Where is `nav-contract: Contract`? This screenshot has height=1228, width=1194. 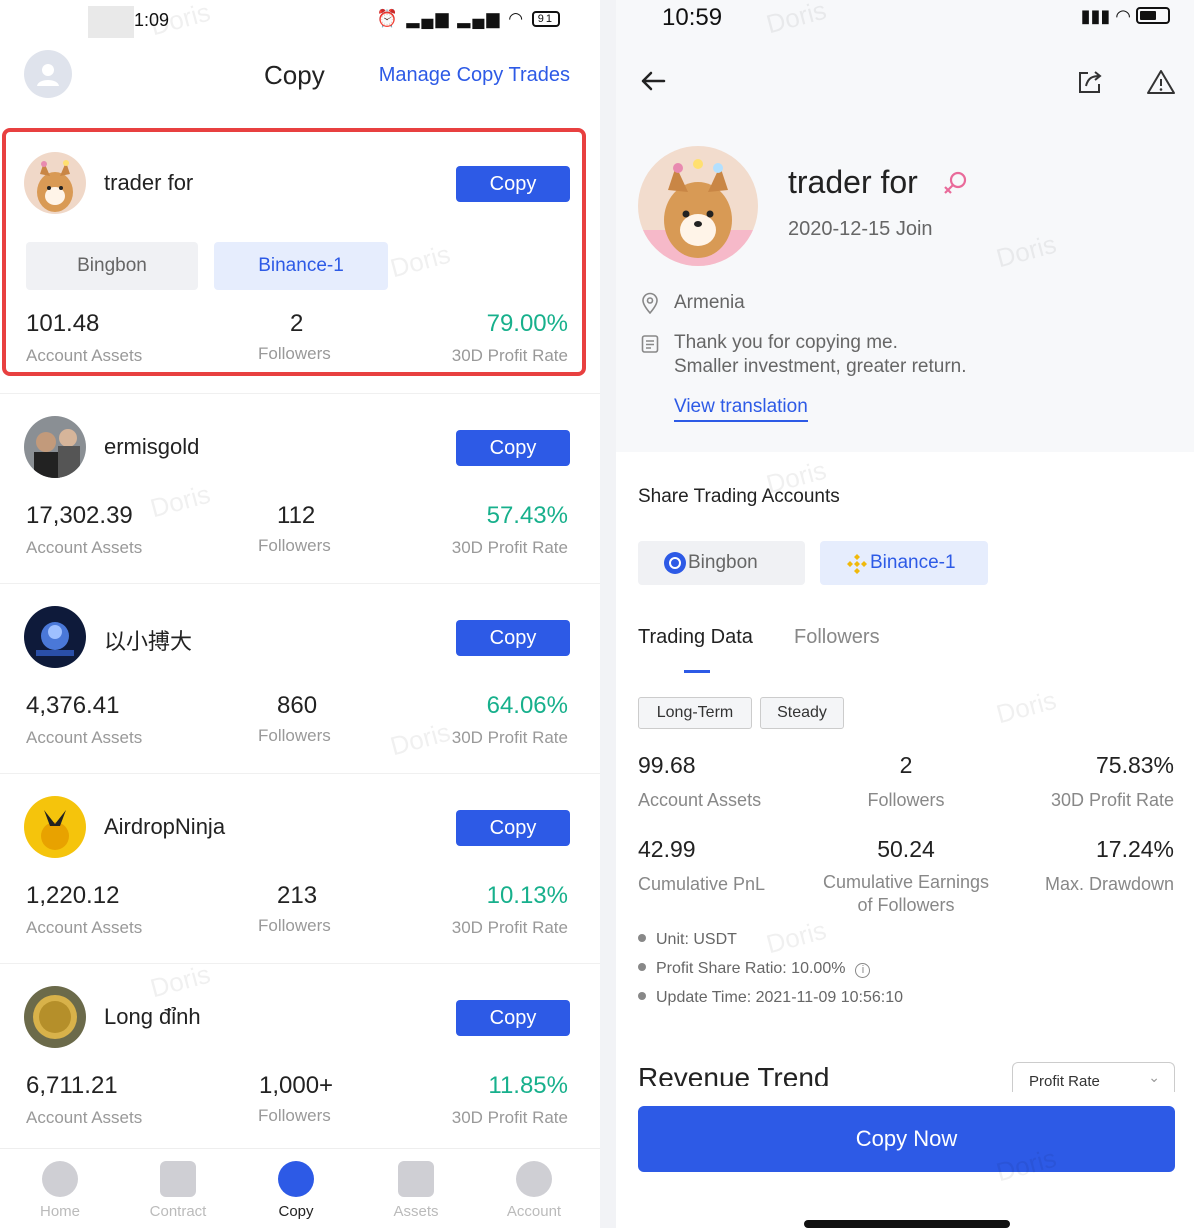
nav-contract: Contract is located at coordinates (178, 1190).